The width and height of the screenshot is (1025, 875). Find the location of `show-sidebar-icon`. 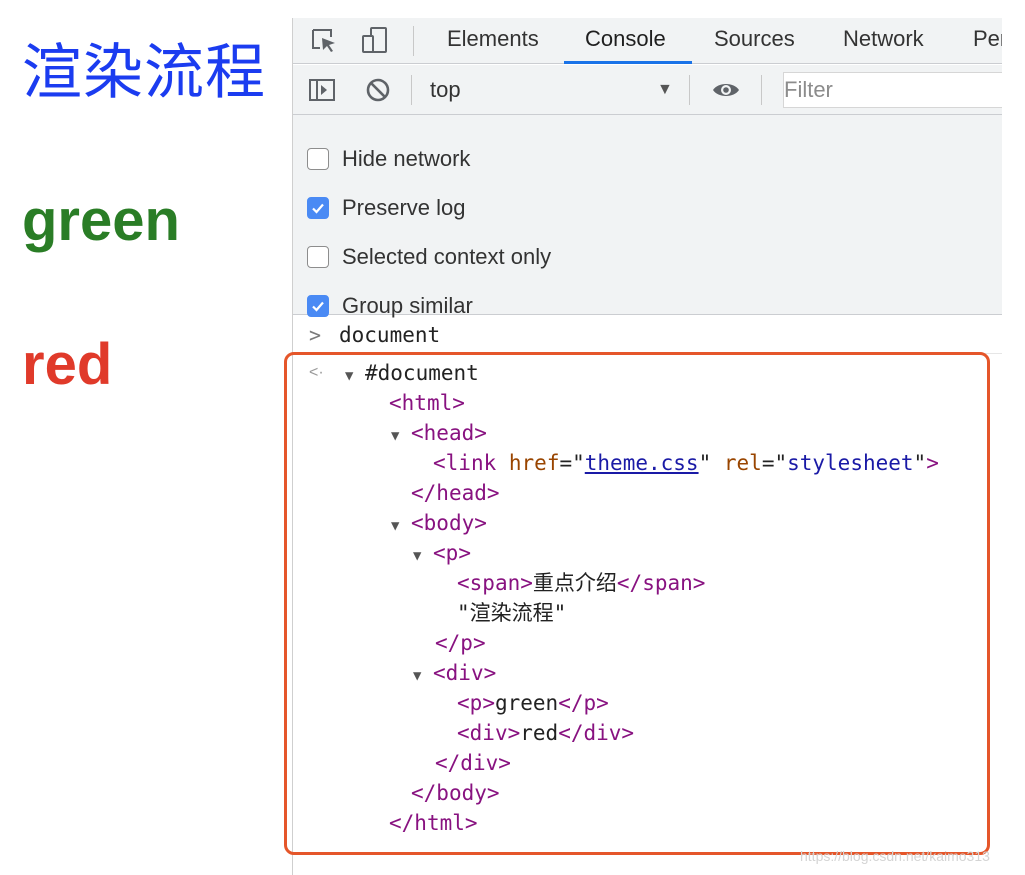

show-sidebar-icon is located at coordinates (322, 90).